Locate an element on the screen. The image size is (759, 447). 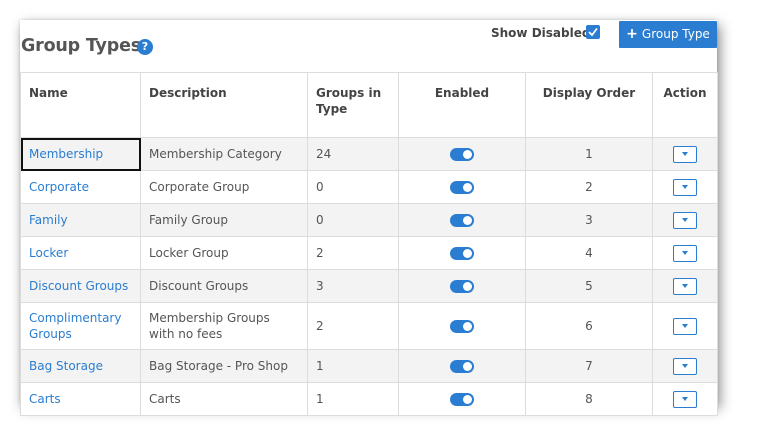
row-name-cell: Carts is located at coordinates (80, 399).